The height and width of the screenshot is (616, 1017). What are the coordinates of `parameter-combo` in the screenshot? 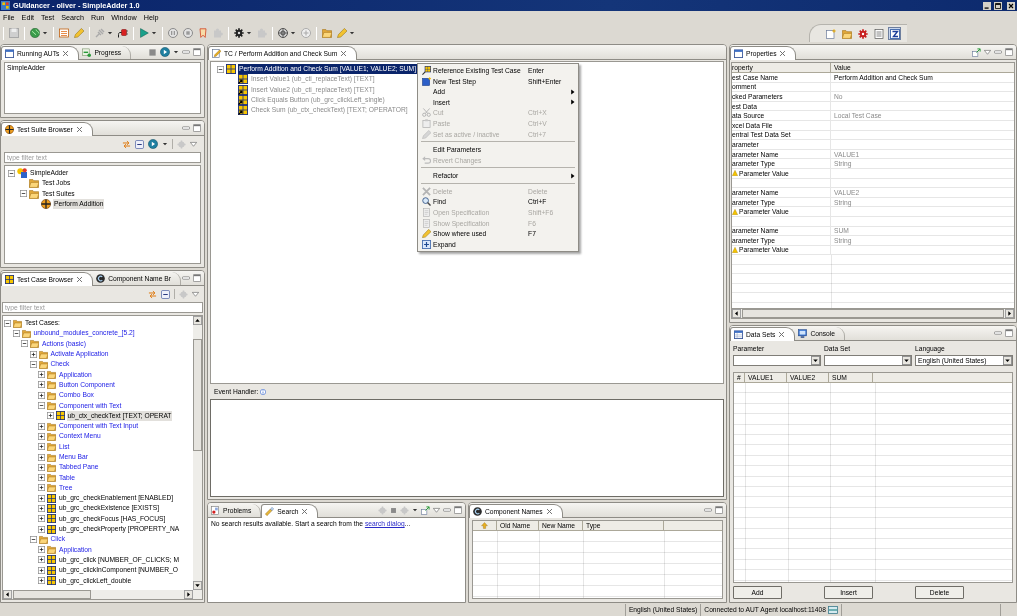 It's located at (777, 360).